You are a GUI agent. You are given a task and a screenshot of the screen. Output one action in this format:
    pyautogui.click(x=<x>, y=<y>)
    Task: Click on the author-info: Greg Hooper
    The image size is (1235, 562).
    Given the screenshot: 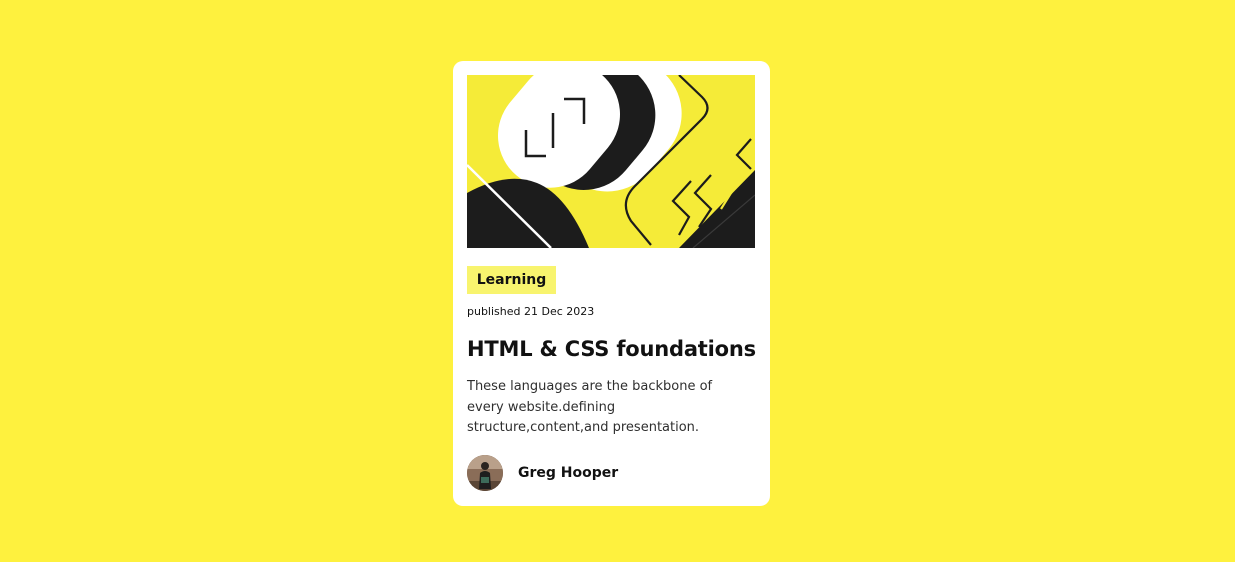 What is the action you would take?
    pyautogui.click(x=542, y=473)
    